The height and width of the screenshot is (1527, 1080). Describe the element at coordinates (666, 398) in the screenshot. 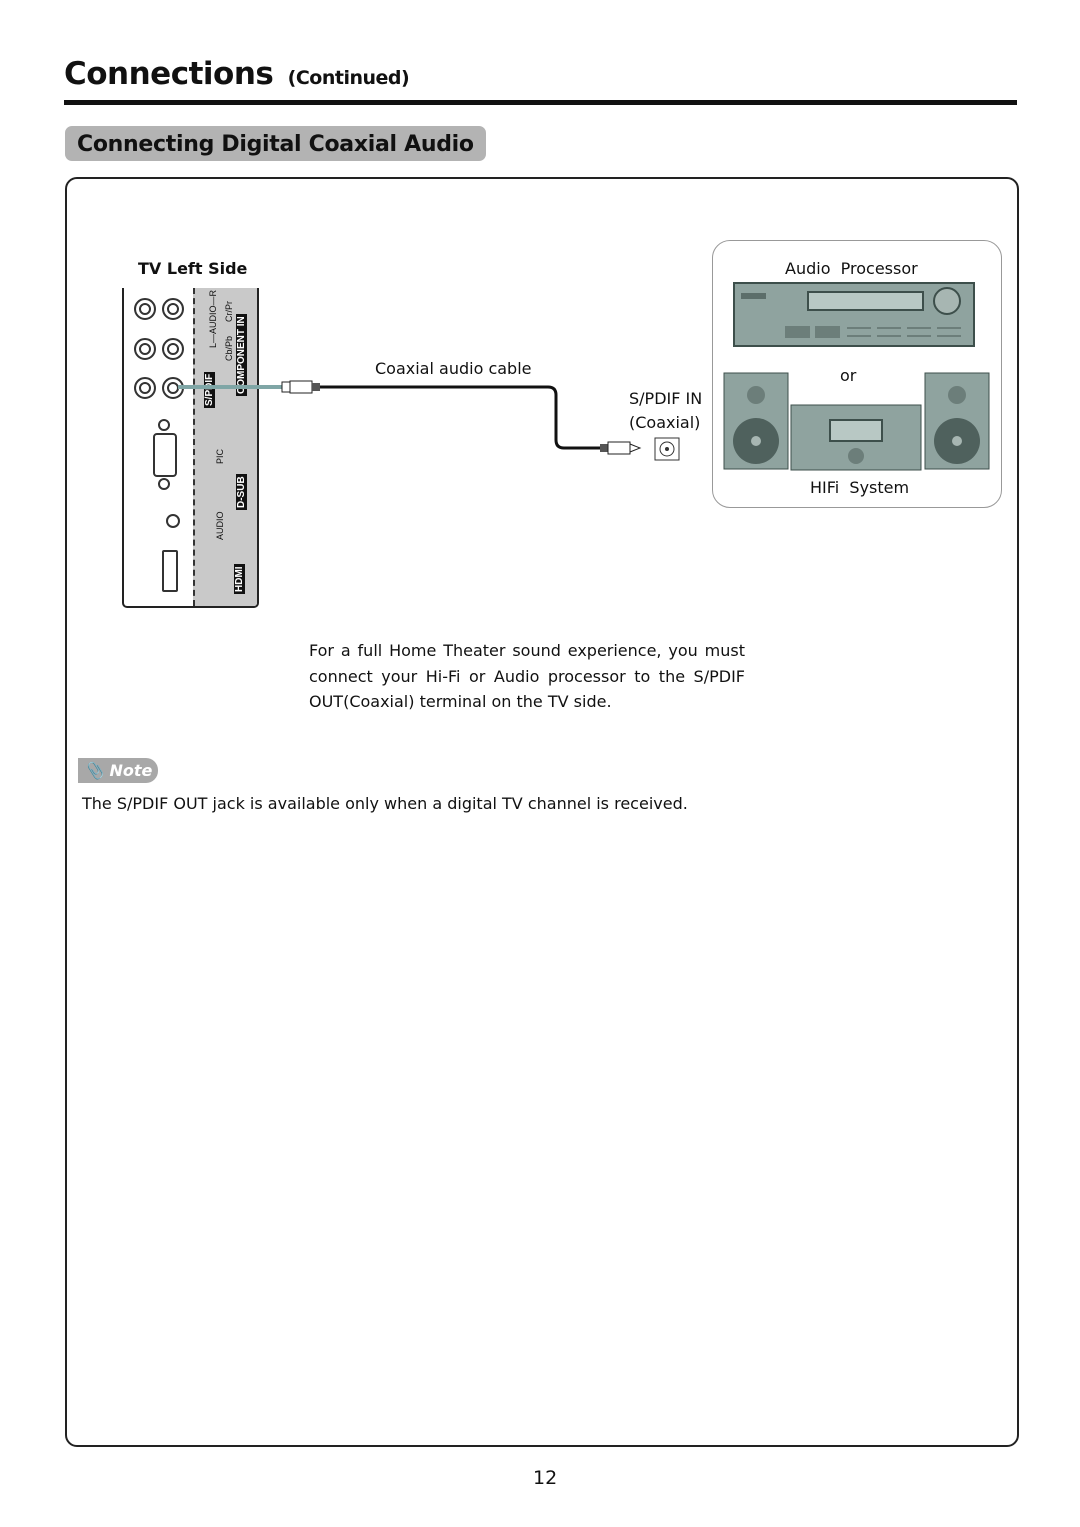

I see `spdif-in-title: S/PDIF IN` at that location.